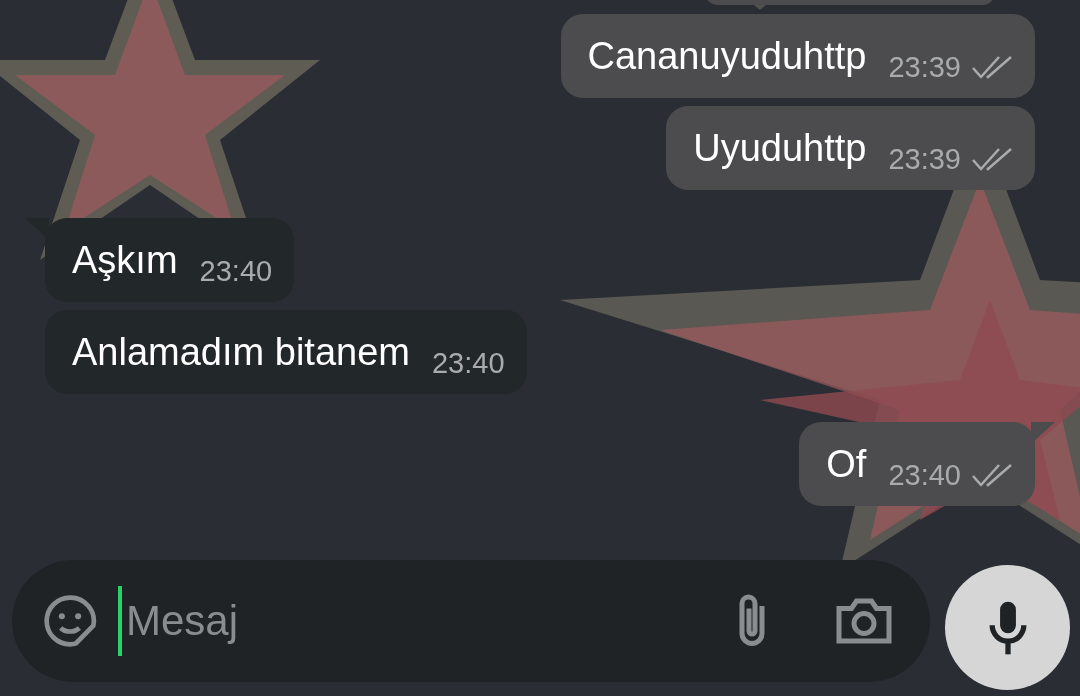 The image size is (1080, 696). What do you see at coordinates (727, 56) in the screenshot?
I see `message-text: Cananuyuduhttp` at bounding box center [727, 56].